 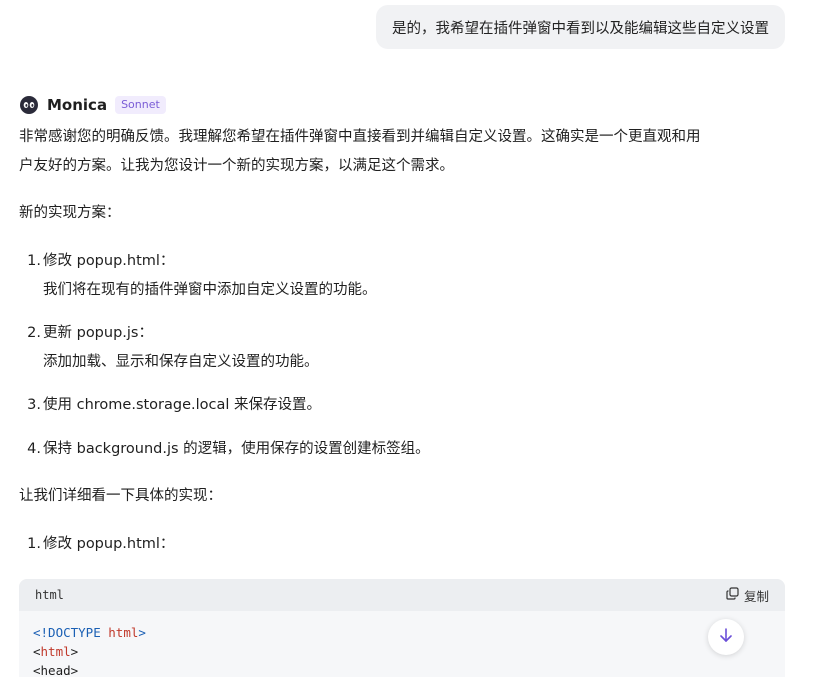 I want to click on code-content: <!DOCTYPE html> <html> <head>, so click(x=402, y=644).